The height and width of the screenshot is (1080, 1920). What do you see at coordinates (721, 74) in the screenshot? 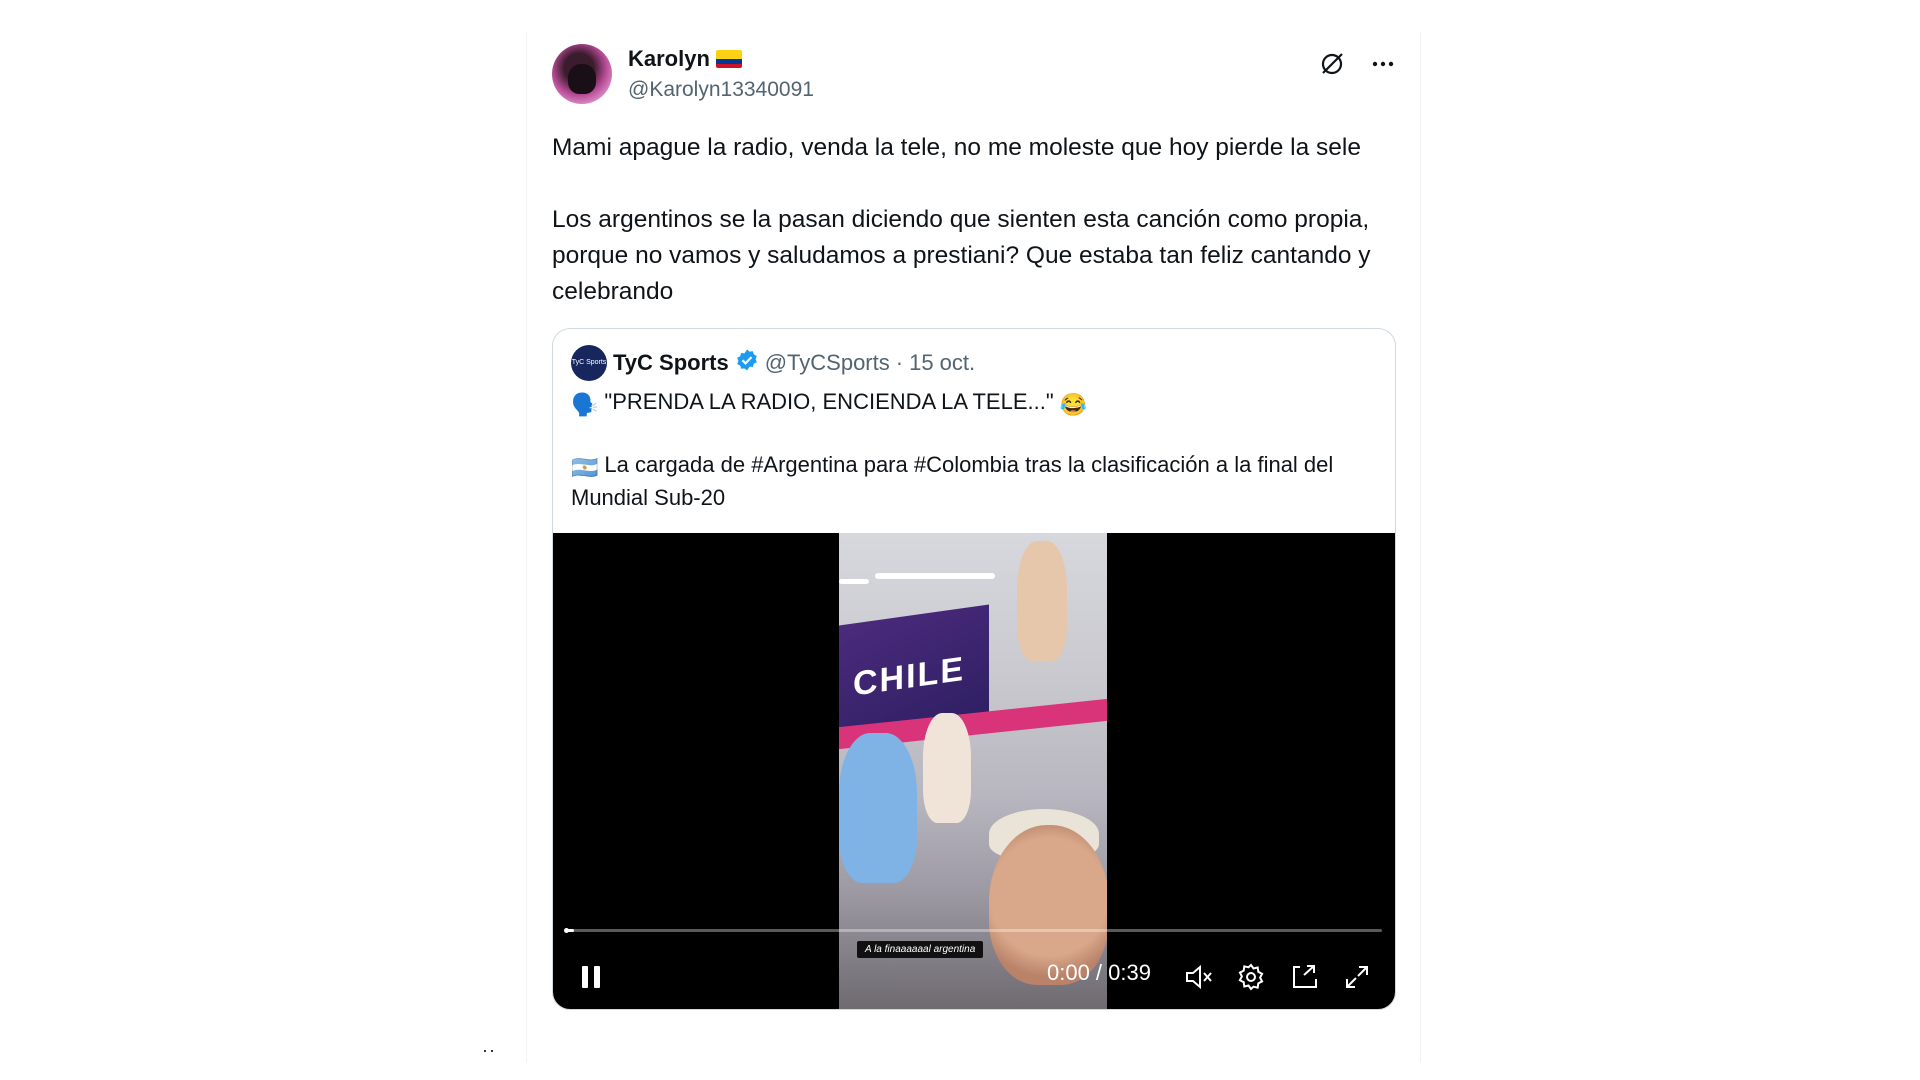
I see `tweet-author: Karolyn @Karolyn13340091` at bounding box center [721, 74].